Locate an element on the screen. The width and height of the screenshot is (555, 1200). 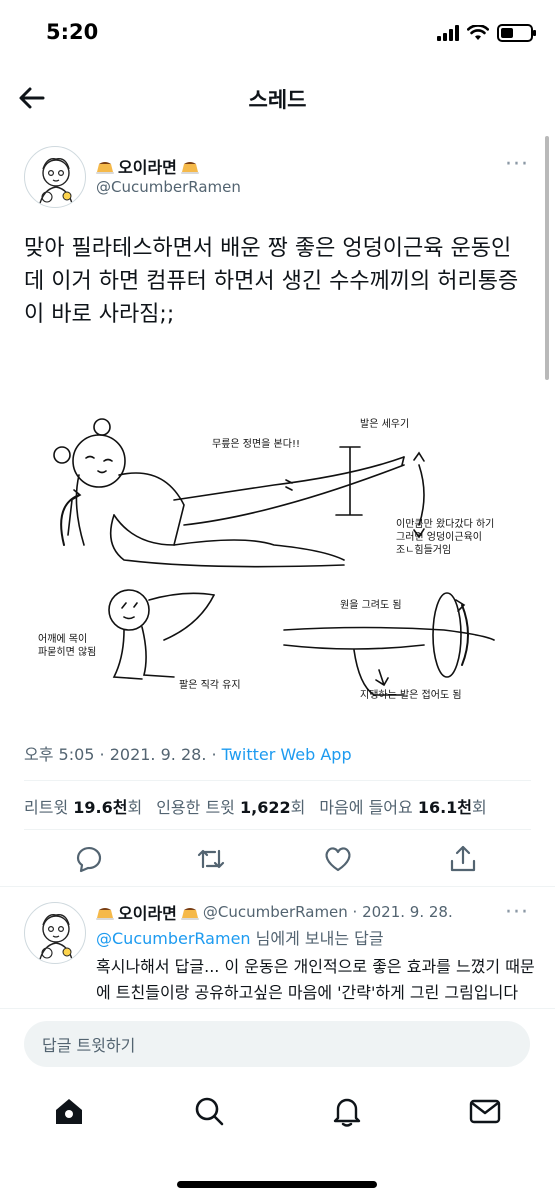
wifi-icon is located at coordinates (478, 32).